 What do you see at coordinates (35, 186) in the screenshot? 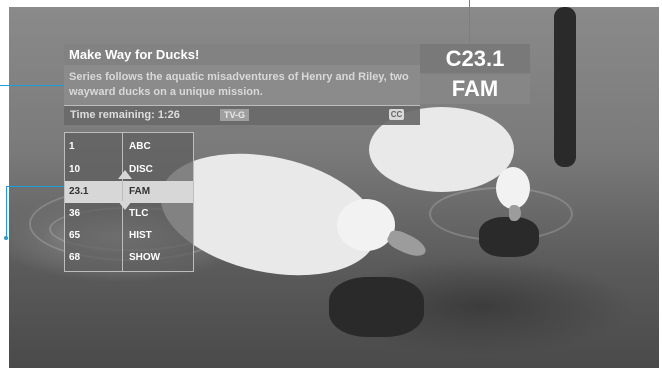
I see `callout-line-list` at bounding box center [35, 186].